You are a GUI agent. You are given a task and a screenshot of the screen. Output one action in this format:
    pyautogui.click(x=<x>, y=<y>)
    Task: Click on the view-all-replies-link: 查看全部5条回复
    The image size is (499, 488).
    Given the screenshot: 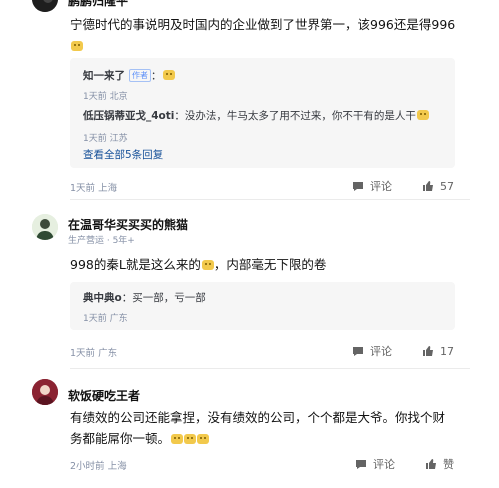 What is the action you would take?
    pyautogui.click(x=123, y=154)
    